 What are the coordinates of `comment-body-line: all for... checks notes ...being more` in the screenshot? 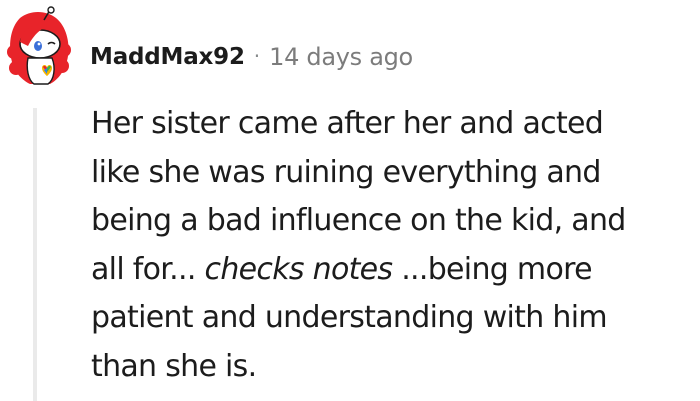 It's located at (391, 270).